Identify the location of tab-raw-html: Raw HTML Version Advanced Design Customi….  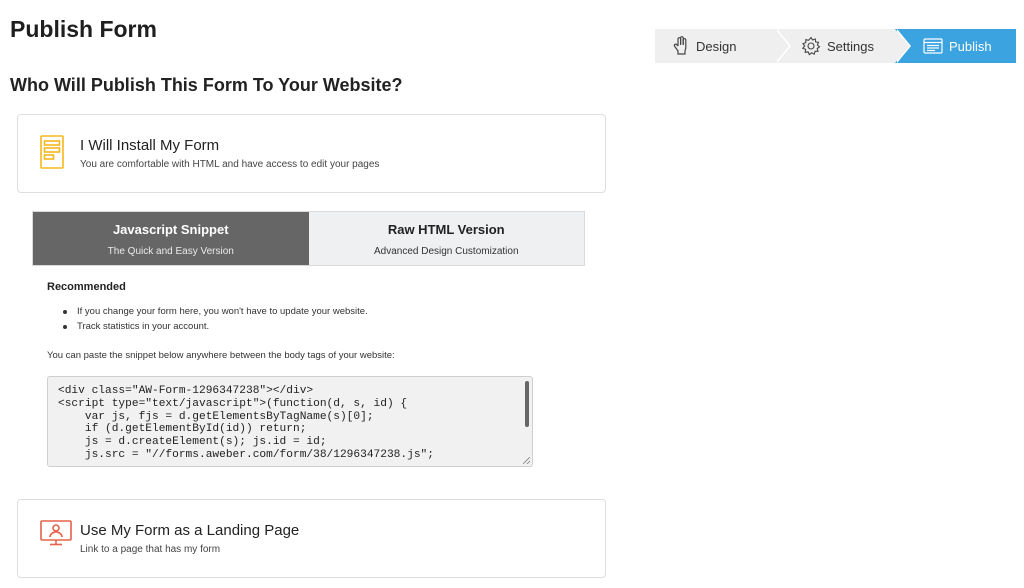
(446, 238).